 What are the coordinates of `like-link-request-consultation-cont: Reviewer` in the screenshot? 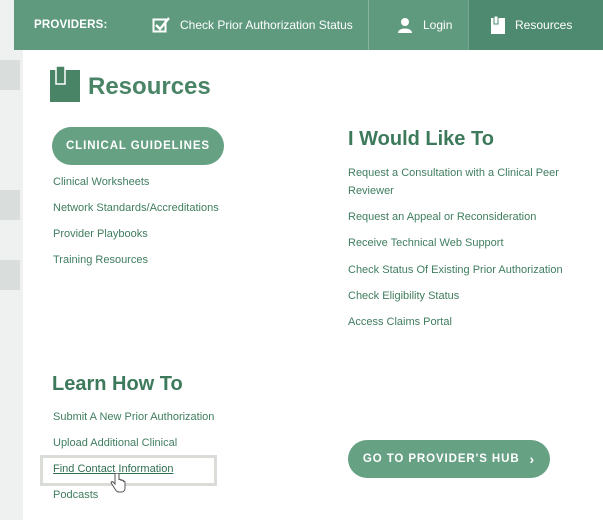 It's located at (371, 191).